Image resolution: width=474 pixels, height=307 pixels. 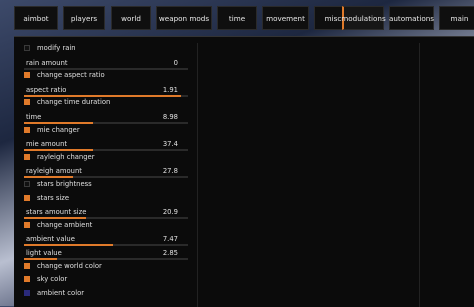 What do you see at coordinates (71, 75) in the screenshot?
I see `checkbox-label: change aspect ratio` at bounding box center [71, 75].